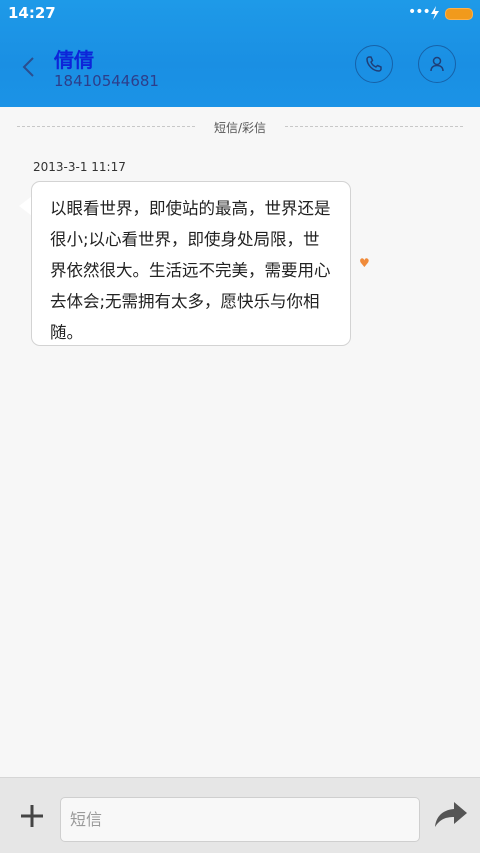 This screenshot has width=480, height=853. Describe the element at coordinates (74, 60) in the screenshot. I see `contact-name: 倩倩` at that location.